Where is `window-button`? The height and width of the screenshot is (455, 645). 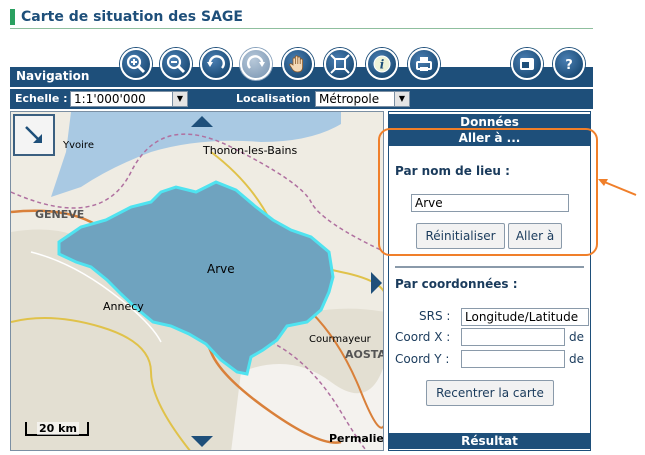
window-button is located at coordinates (527, 64).